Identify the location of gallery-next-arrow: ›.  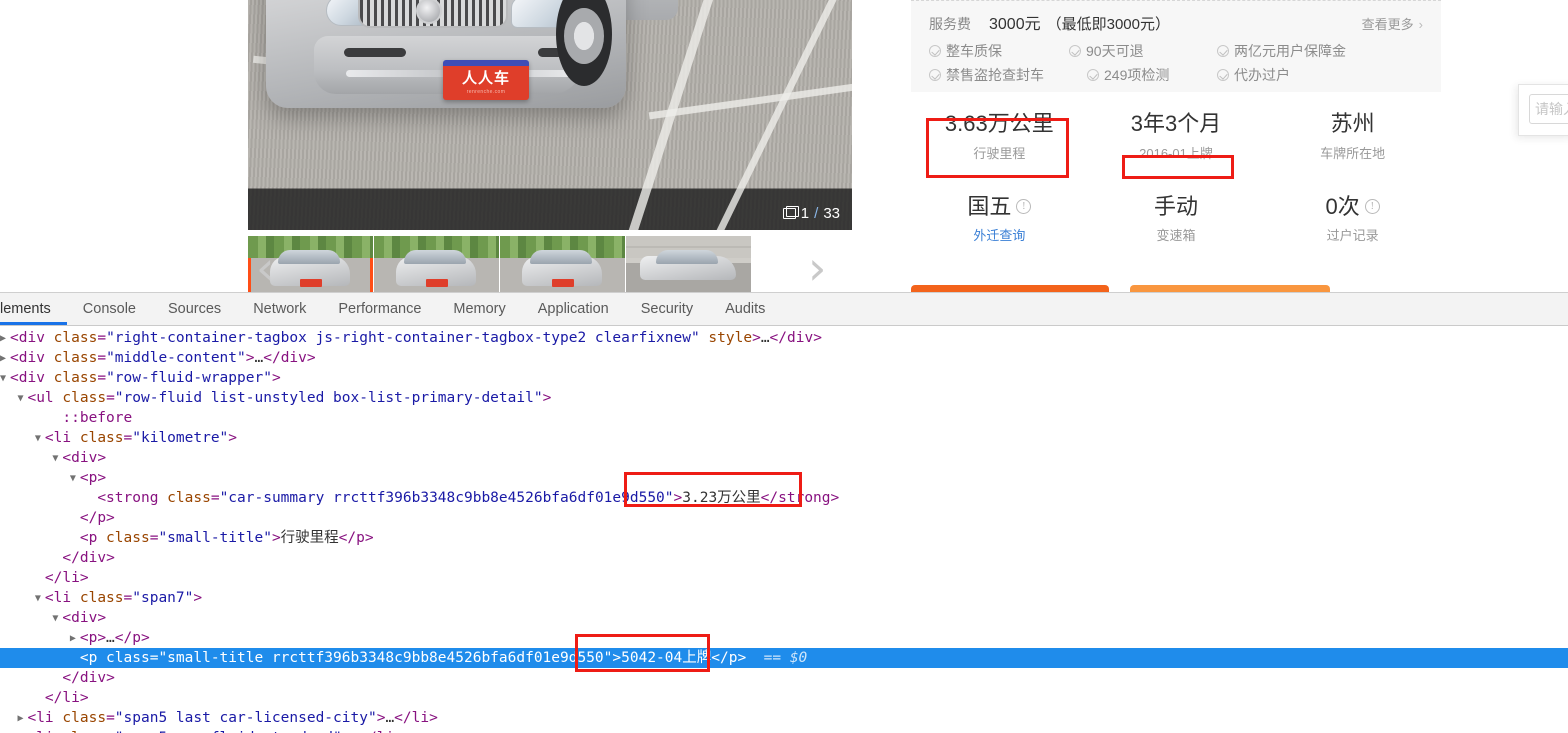
(826, 268).